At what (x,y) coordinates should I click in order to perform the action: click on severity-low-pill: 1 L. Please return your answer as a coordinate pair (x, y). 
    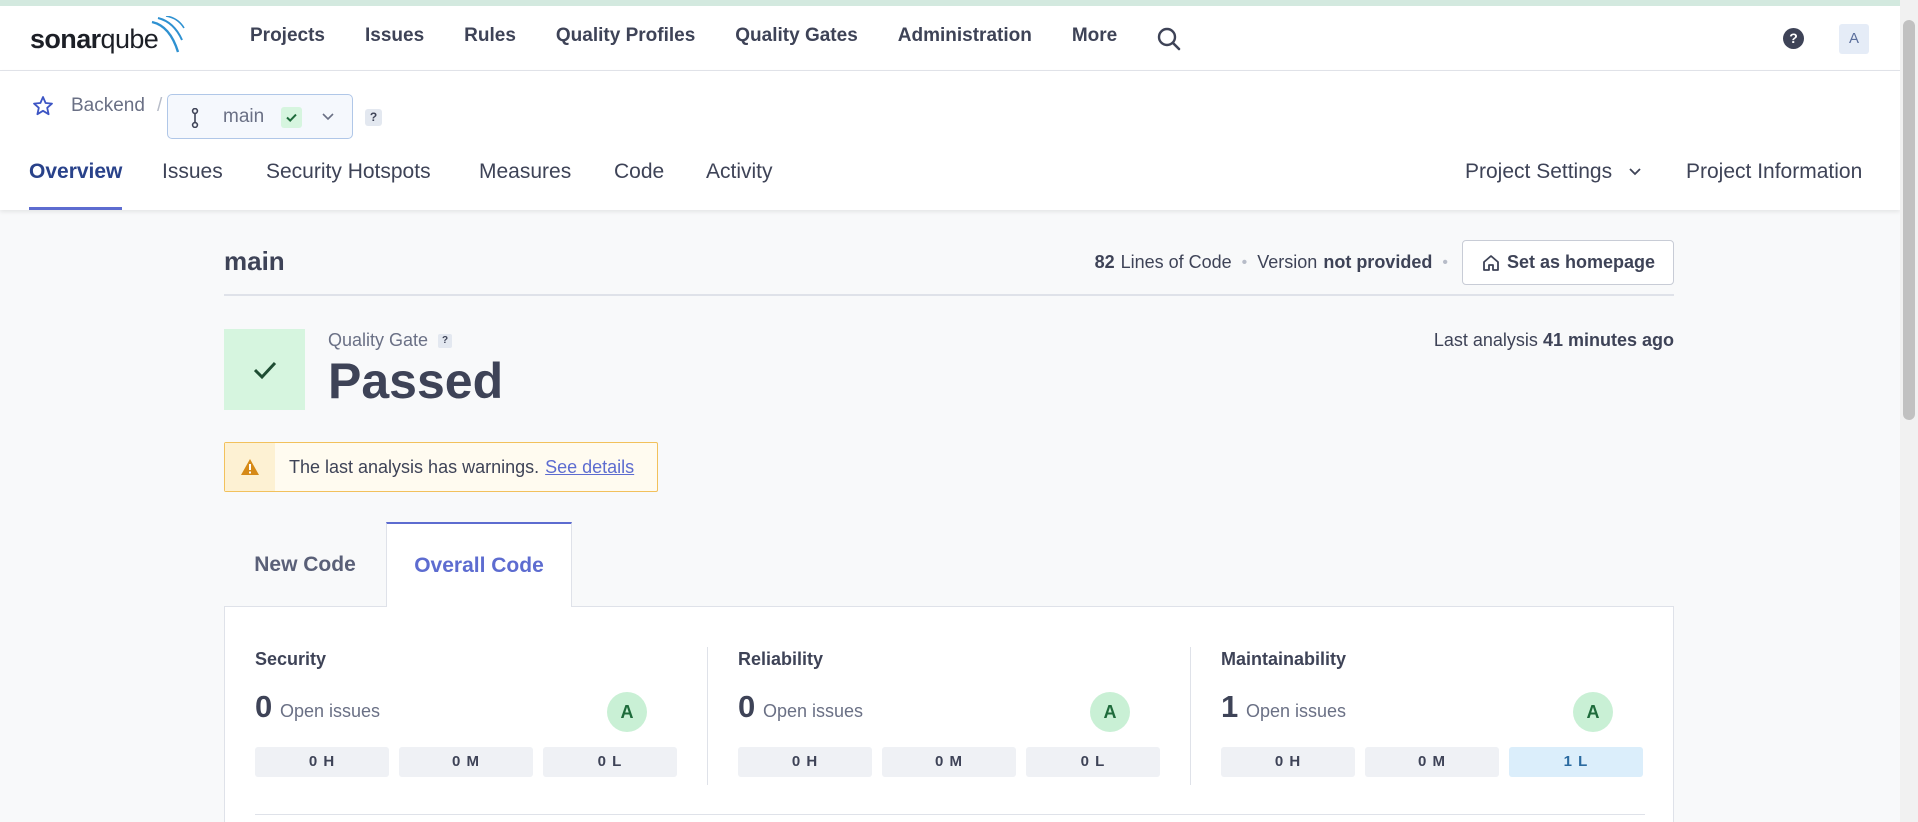
    Looking at the image, I should click on (1576, 762).